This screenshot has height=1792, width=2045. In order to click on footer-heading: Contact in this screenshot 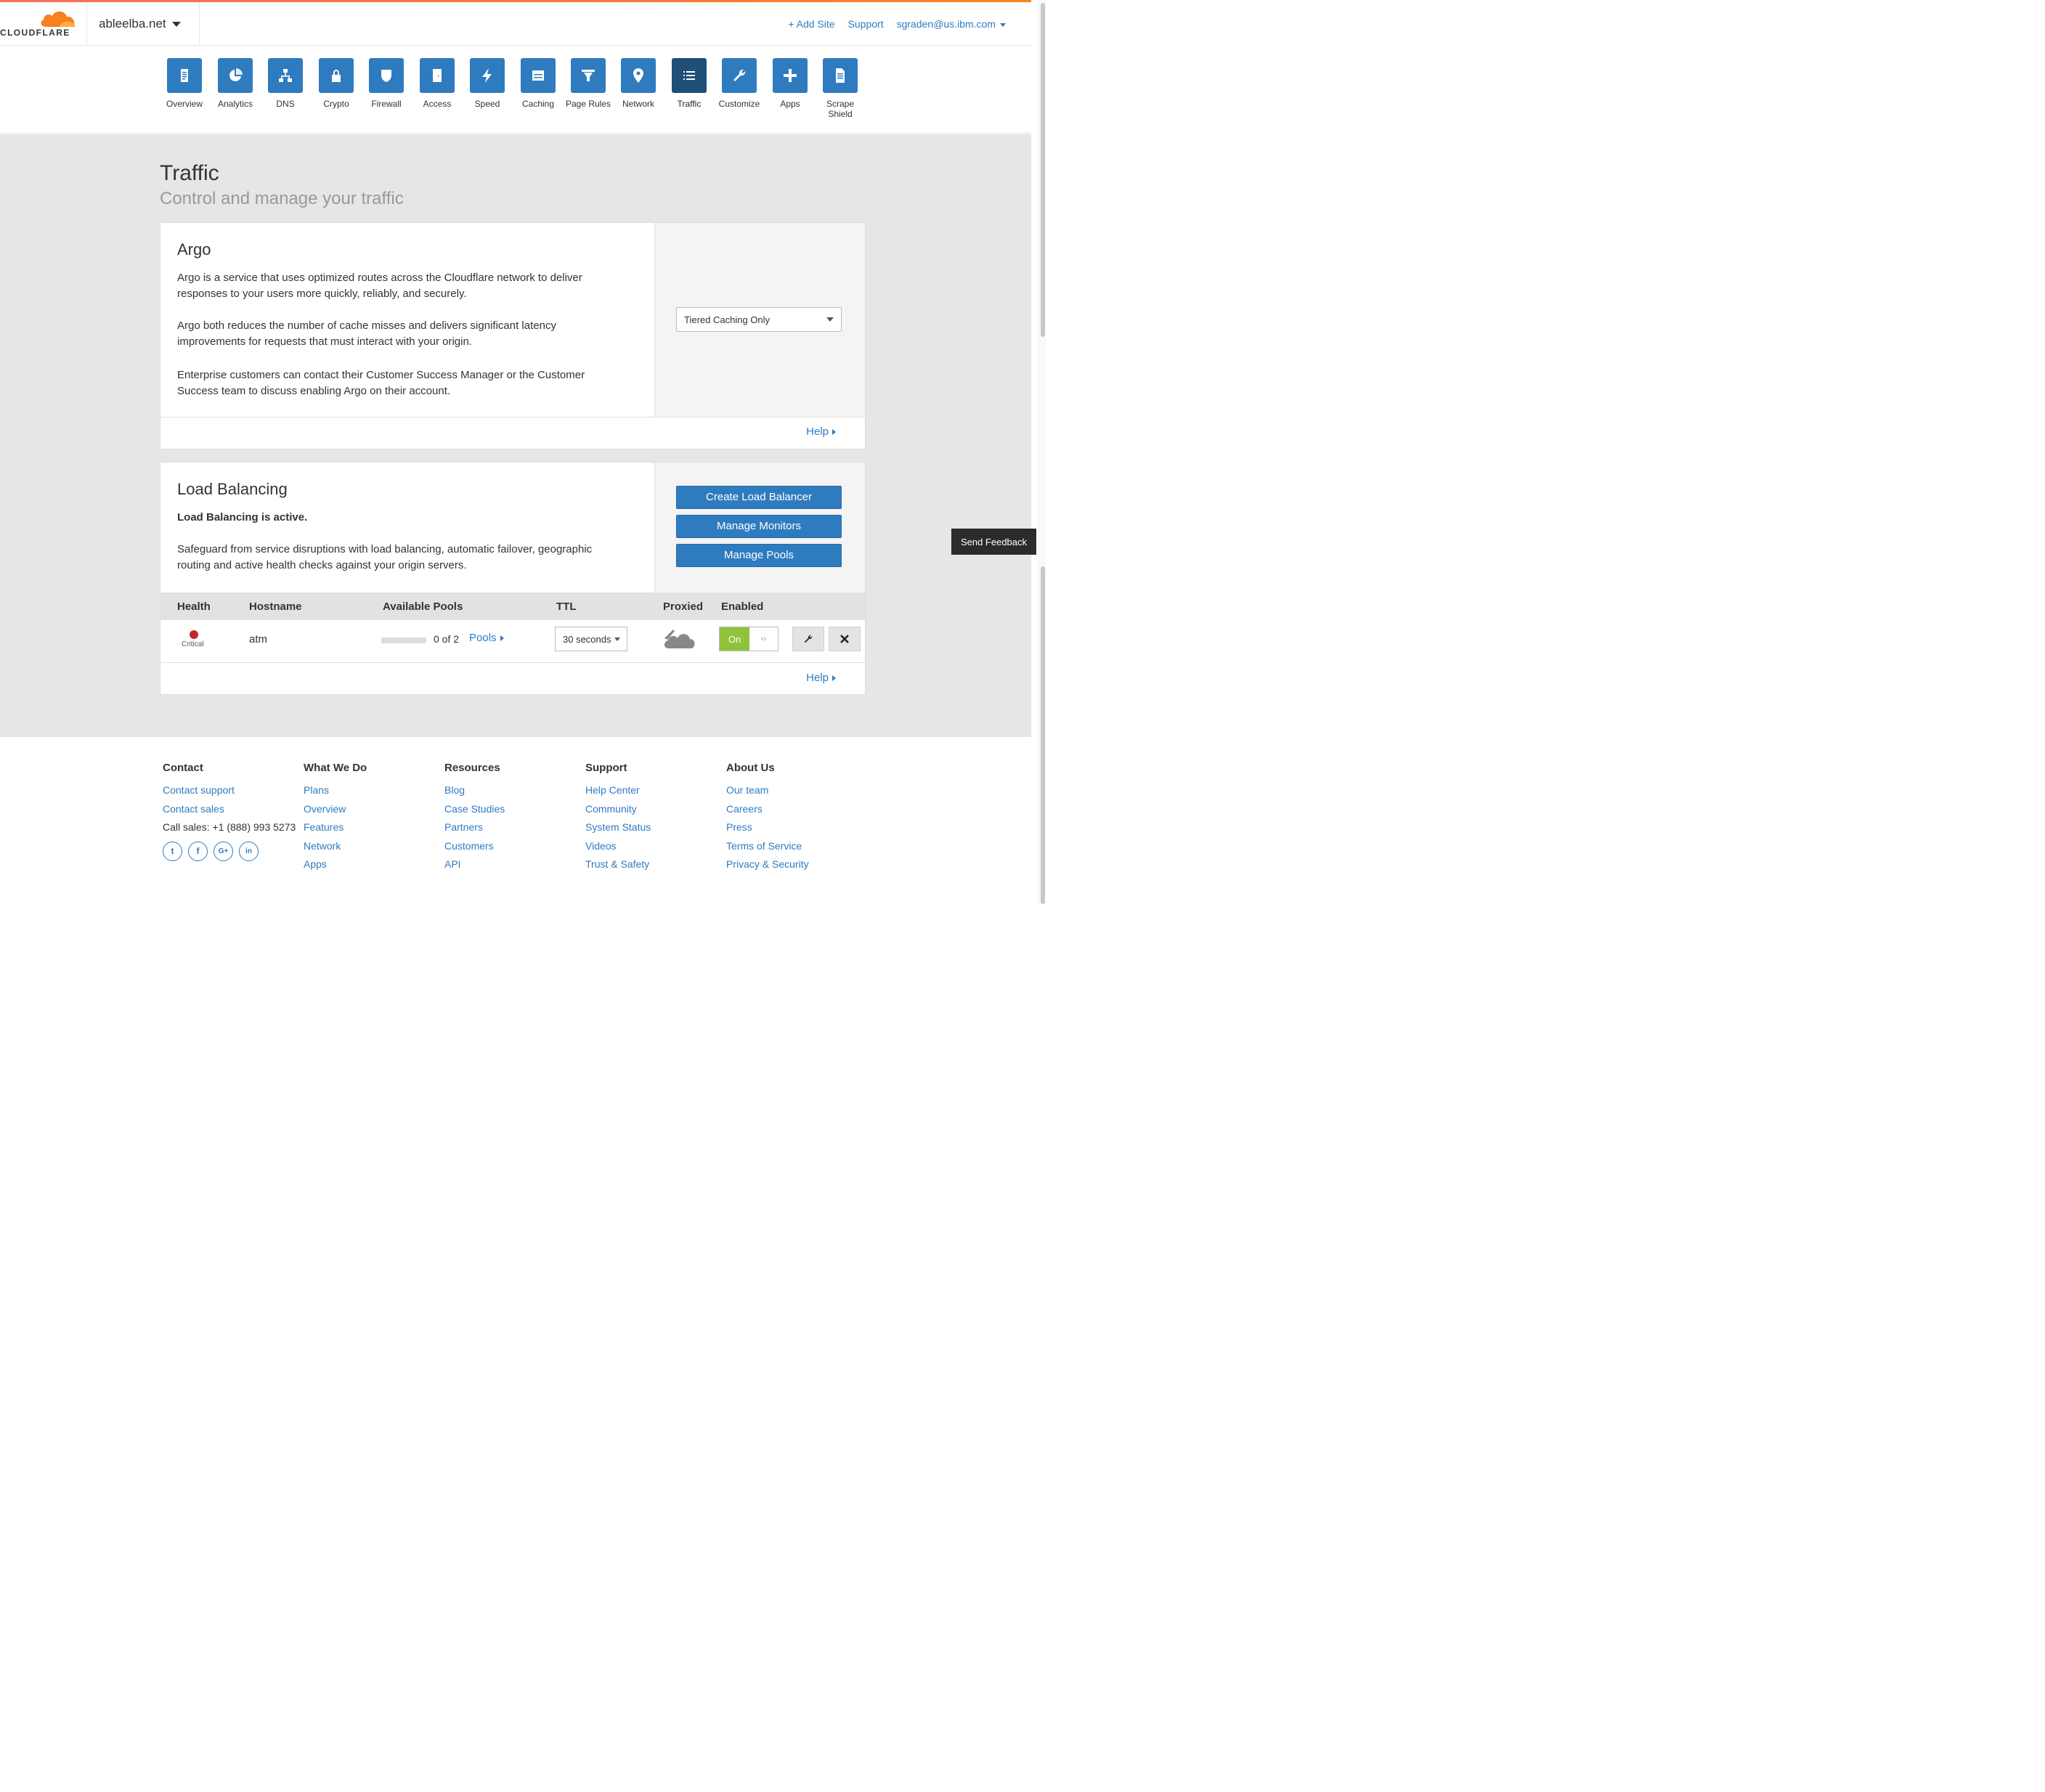, I will do `click(183, 768)`.